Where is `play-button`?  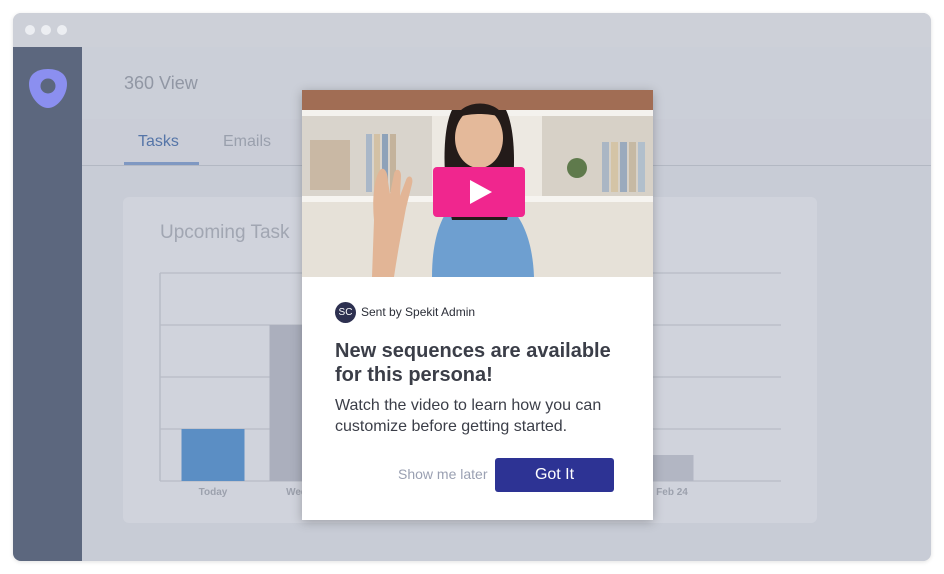 play-button is located at coordinates (479, 192).